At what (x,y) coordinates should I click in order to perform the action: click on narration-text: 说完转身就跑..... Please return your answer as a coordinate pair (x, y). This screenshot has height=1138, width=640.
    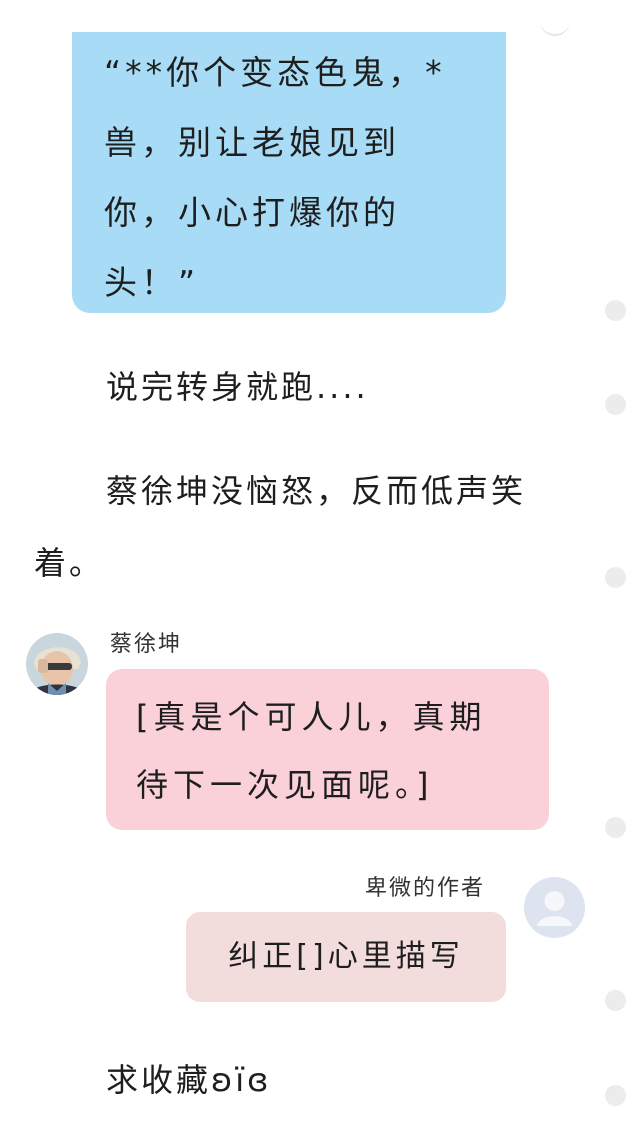
    Looking at the image, I should click on (237, 387).